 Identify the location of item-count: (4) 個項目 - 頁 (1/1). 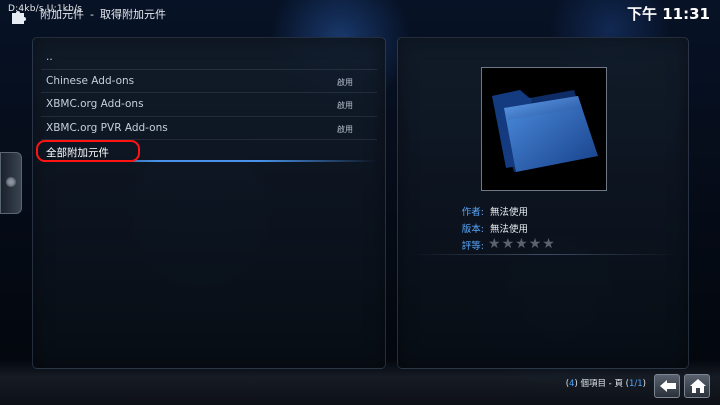
(605, 384).